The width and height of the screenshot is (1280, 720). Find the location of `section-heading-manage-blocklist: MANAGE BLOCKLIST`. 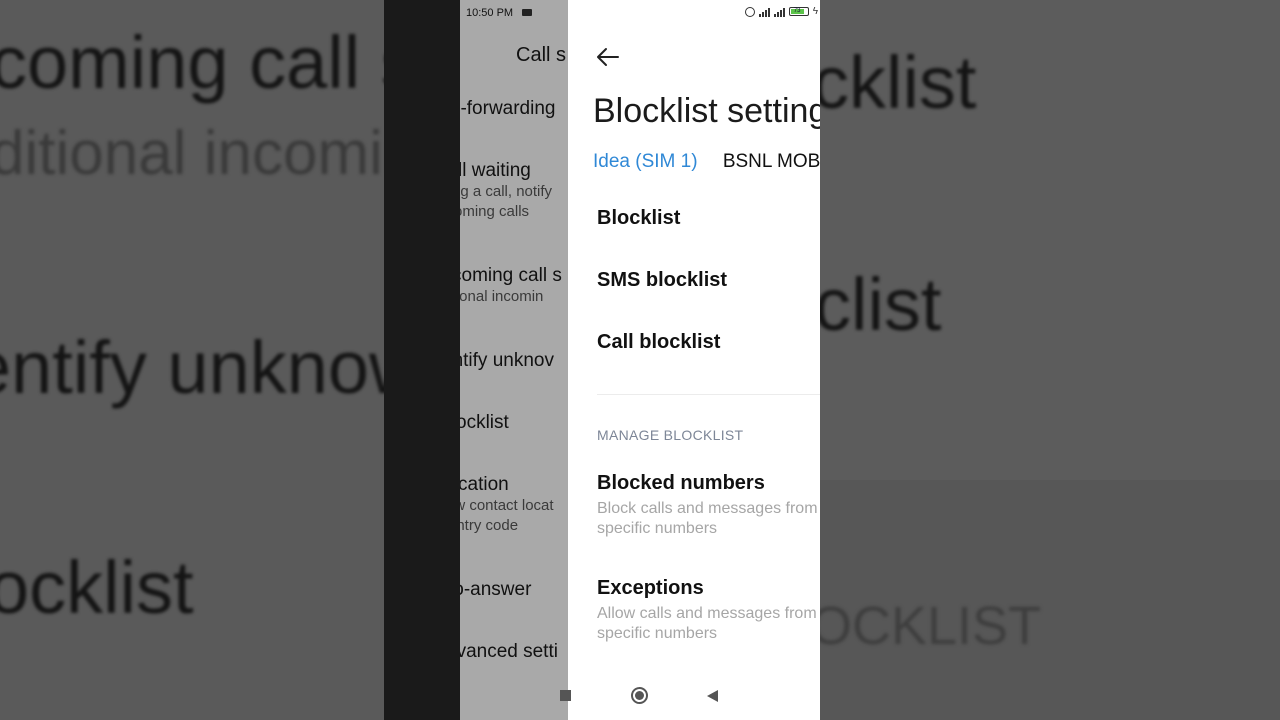

section-heading-manage-blocklist: MANAGE BLOCKLIST is located at coordinates (670, 435).